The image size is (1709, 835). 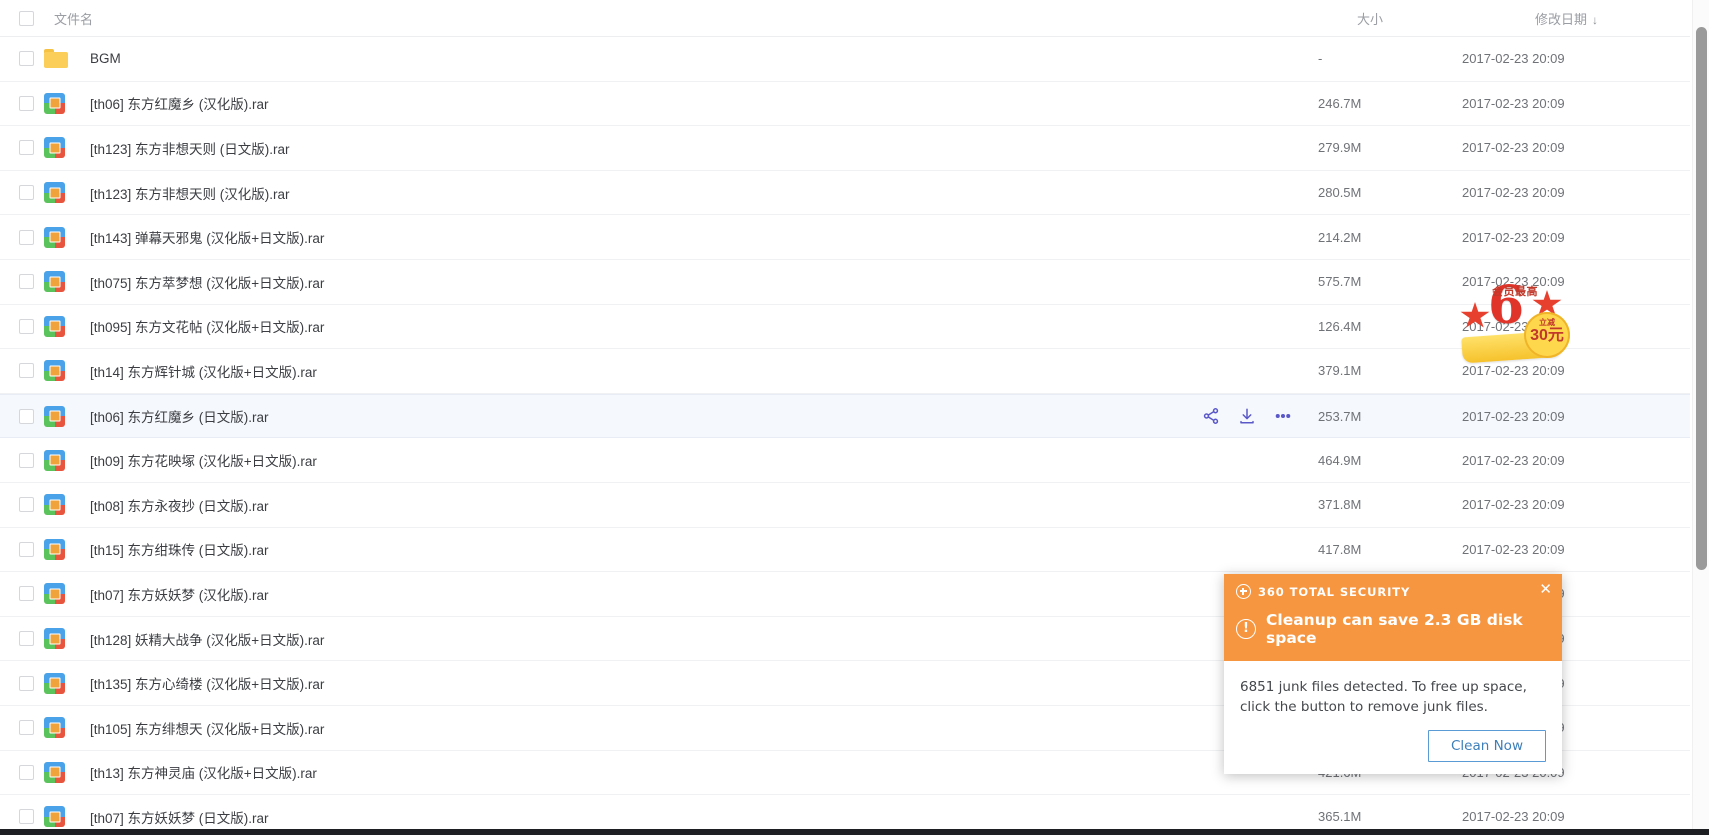 I want to click on warning-icon: !, so click(x=1246, y=629).